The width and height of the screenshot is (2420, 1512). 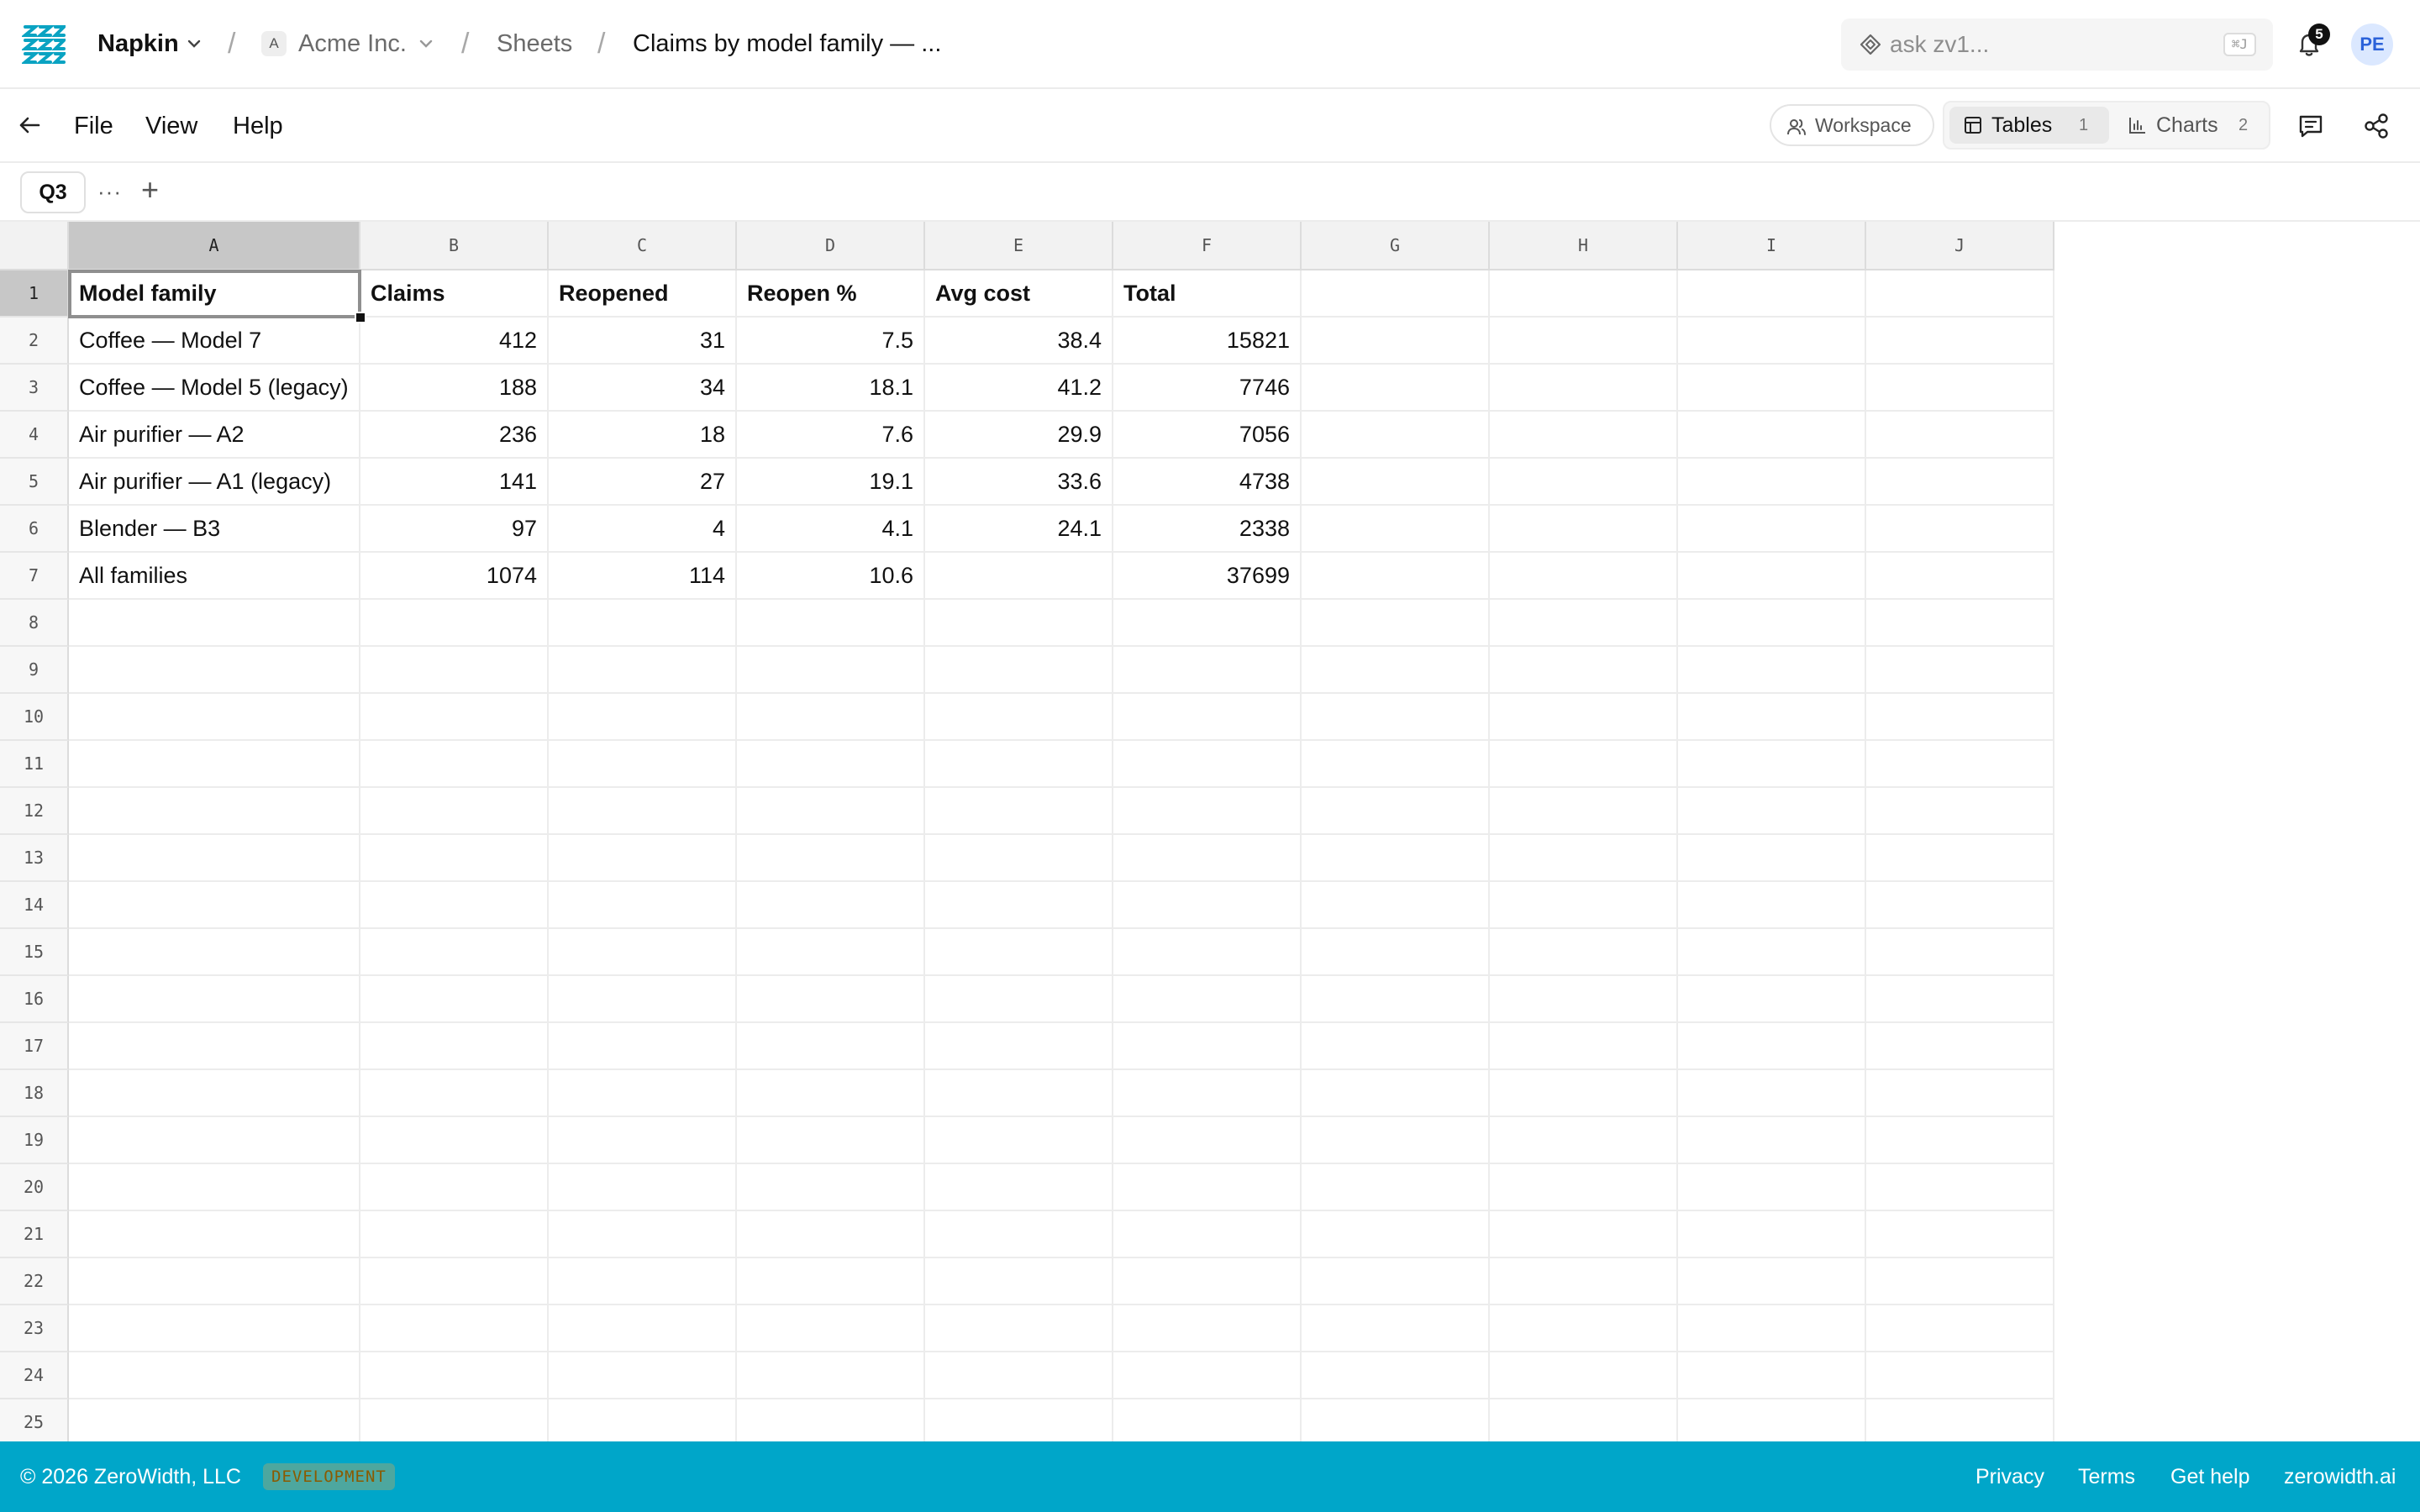 What do you see at coordinates (1019, 482) in the screenshot?
I see `cell: 33.6` at bounding box center [1019, 482].